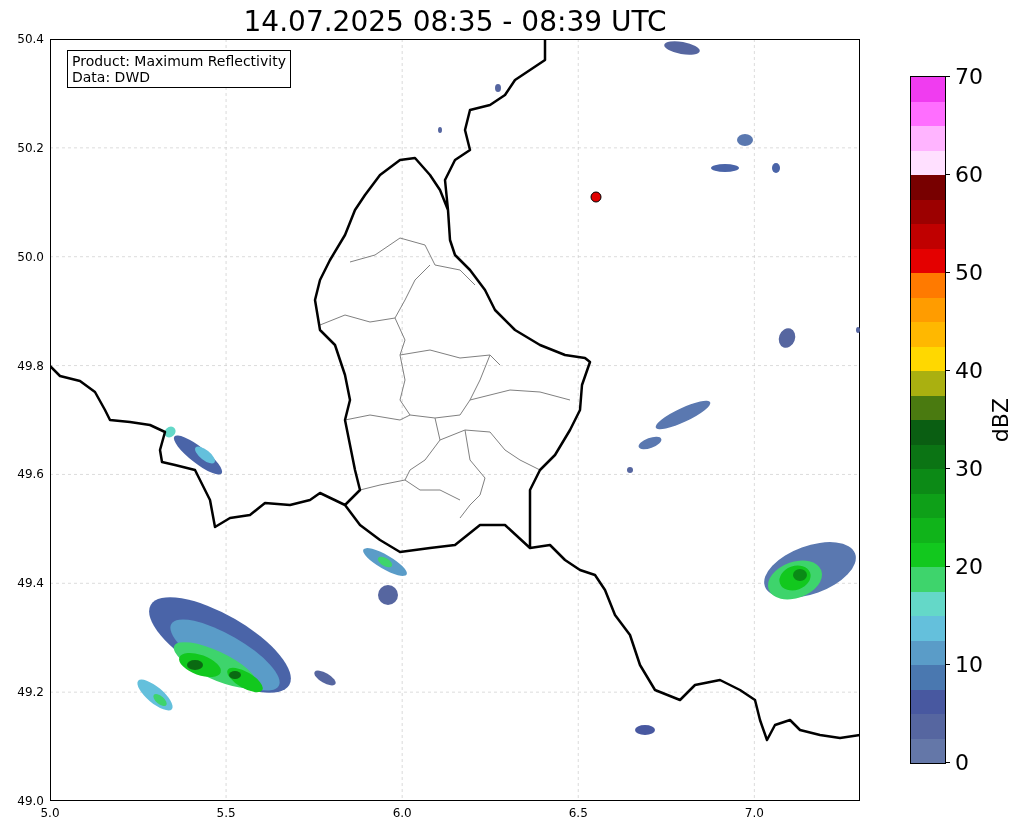 The image size is (1023, 834). What do you see at coordinates (30, 256) in the screenshot?
I see `y-tick-label: 50.0` at bounding box center [30, 256].